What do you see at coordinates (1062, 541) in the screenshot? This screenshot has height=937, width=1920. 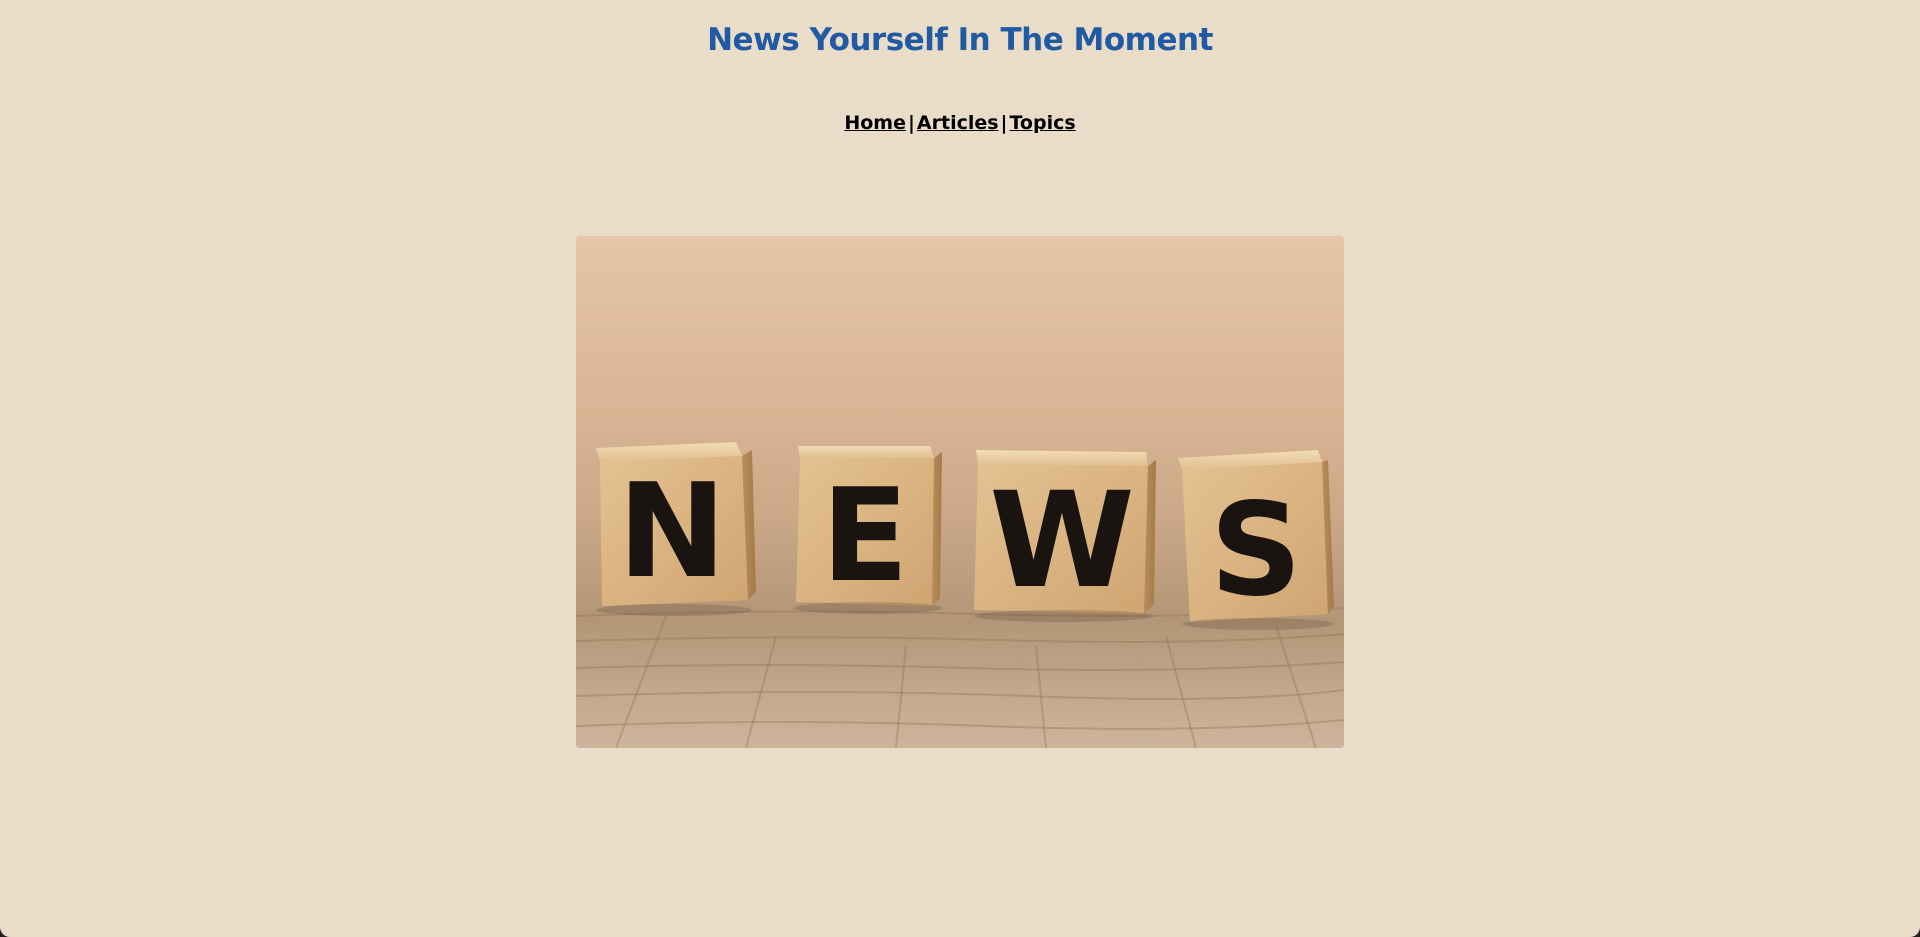 I see `block-letter: W` at bounding box center [1062, 541].